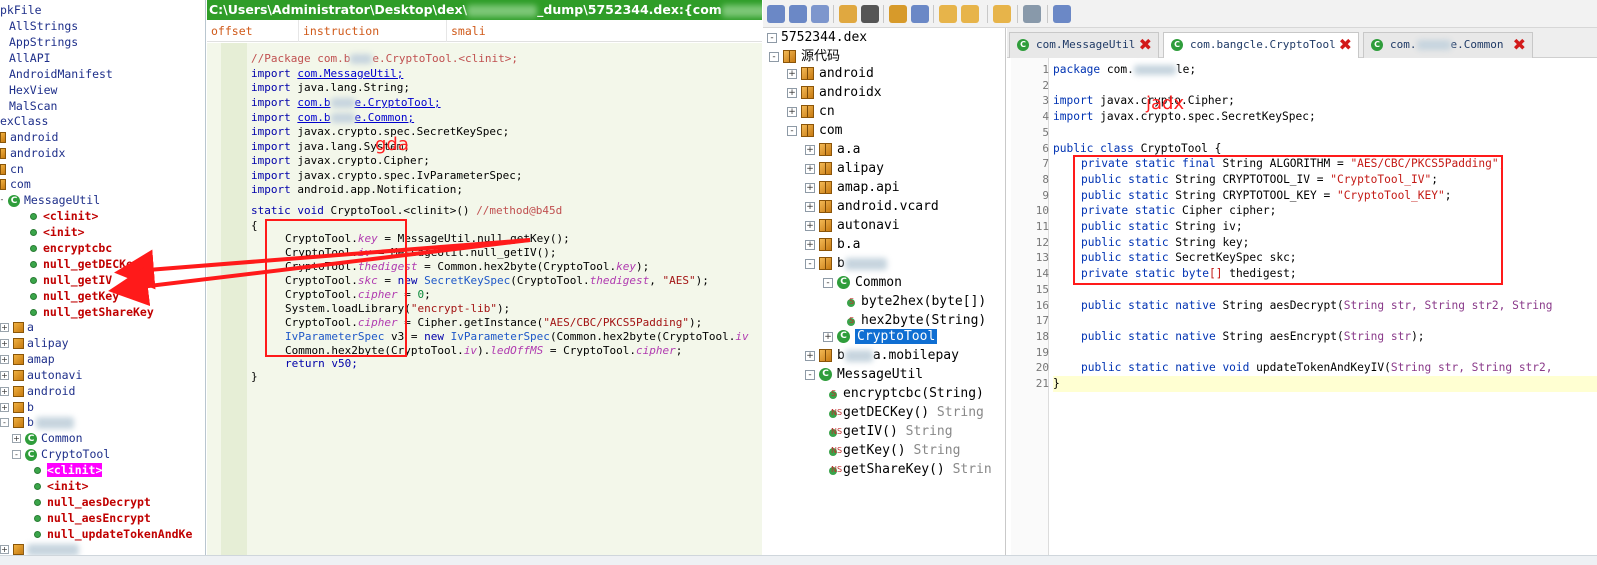 Image resolution: width=1597 pixels, height=565 pixels. I want to click on back-arrow-icon, so click(948, 14).